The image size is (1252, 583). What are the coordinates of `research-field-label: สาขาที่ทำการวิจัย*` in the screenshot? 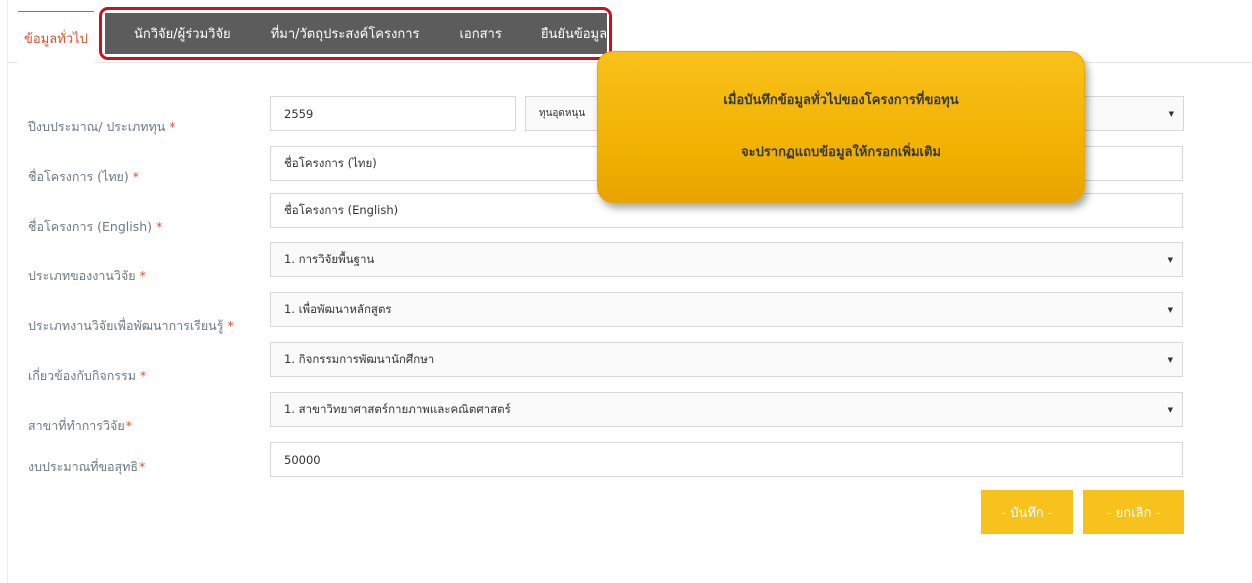 It's located at (80, 425).